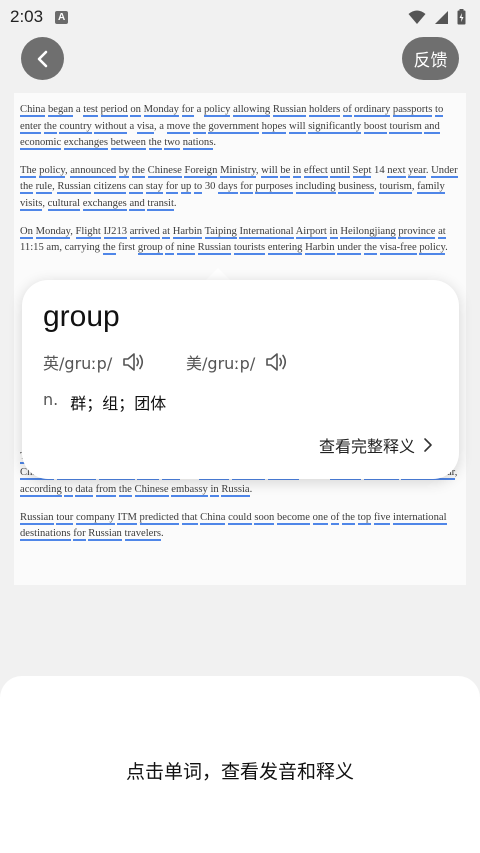  I want to click on uk-pronunciation: 英/gruːp/, so click(94, 362).